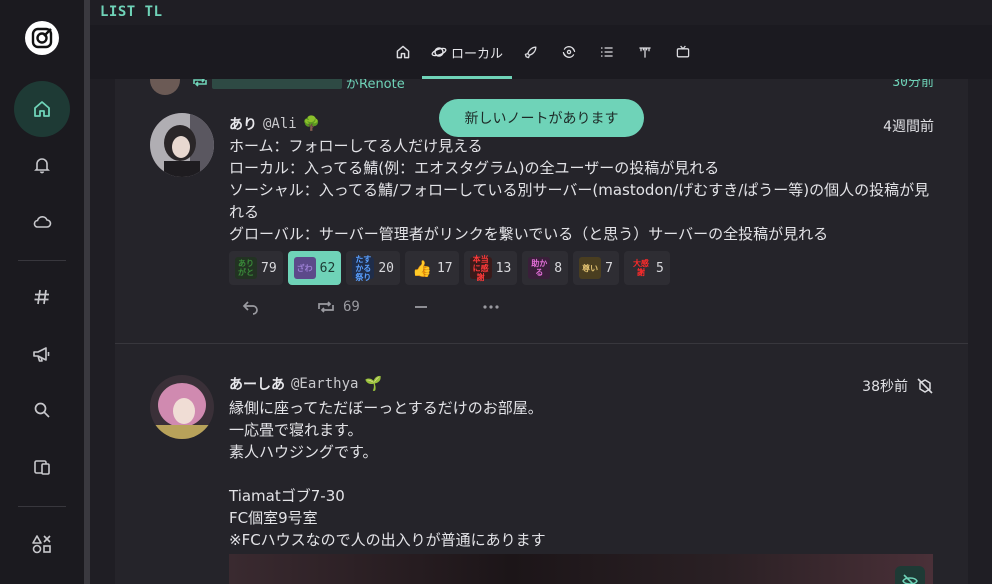  I want to click on tab-global, so click(569, 52).